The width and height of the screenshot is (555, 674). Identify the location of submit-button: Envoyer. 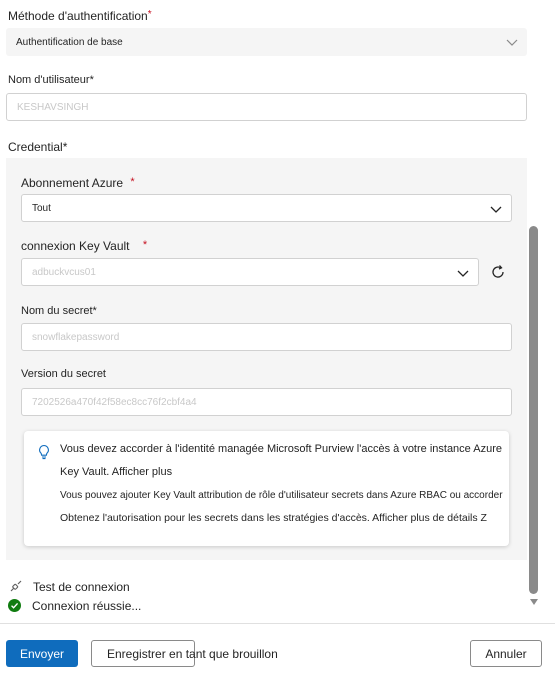
(42, 653).